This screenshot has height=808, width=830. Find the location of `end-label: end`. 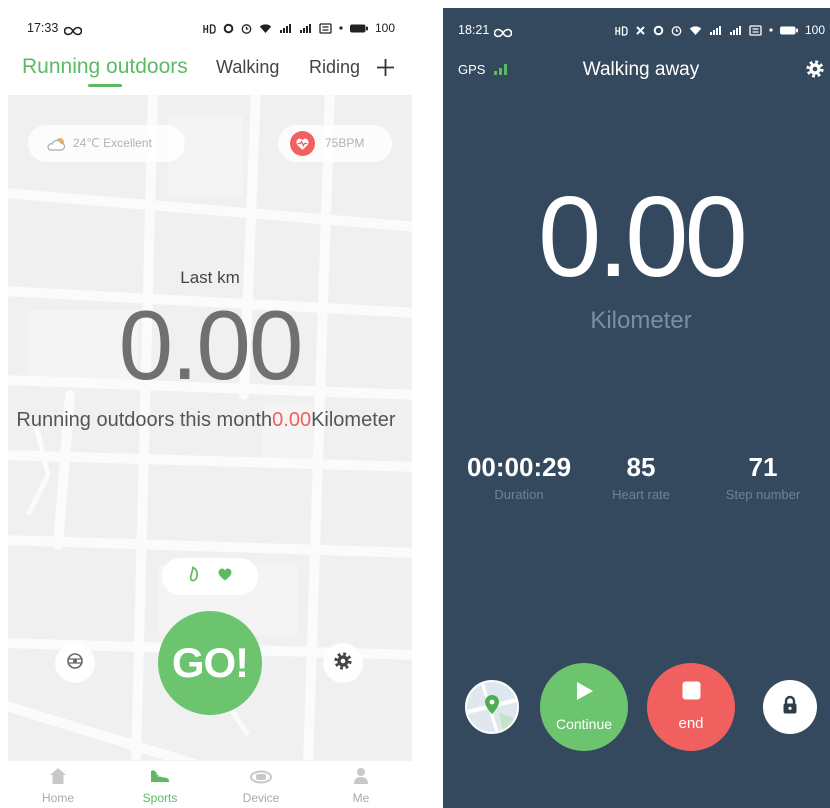

end-label: end is located at coordinates (691, 723).